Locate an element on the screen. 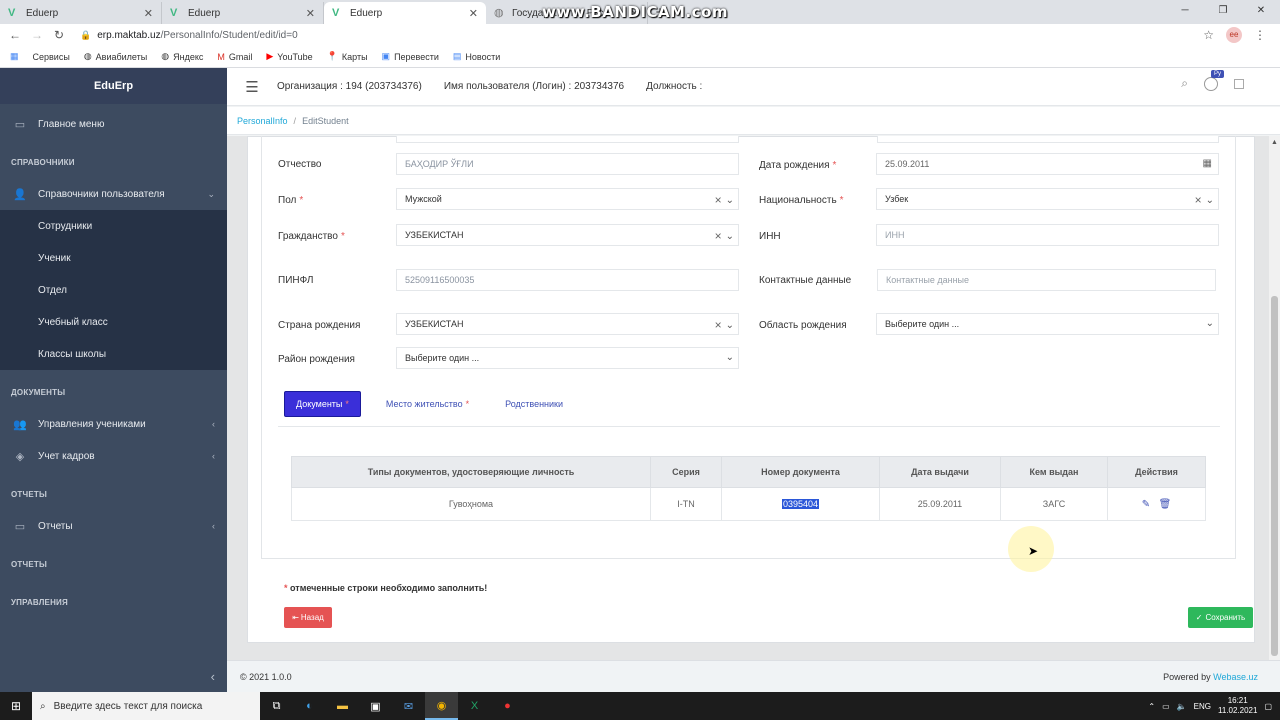  close-window-icon: ✕ is located at coordinates (1261, 11).